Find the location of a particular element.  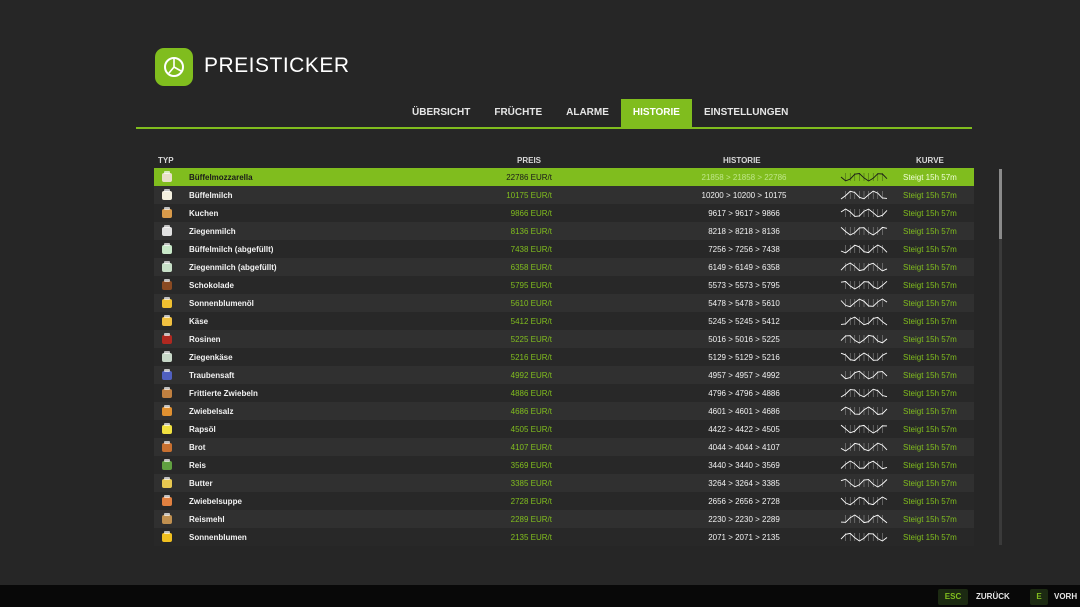

row-name: Kuchen is located at coordinates (204, 213).